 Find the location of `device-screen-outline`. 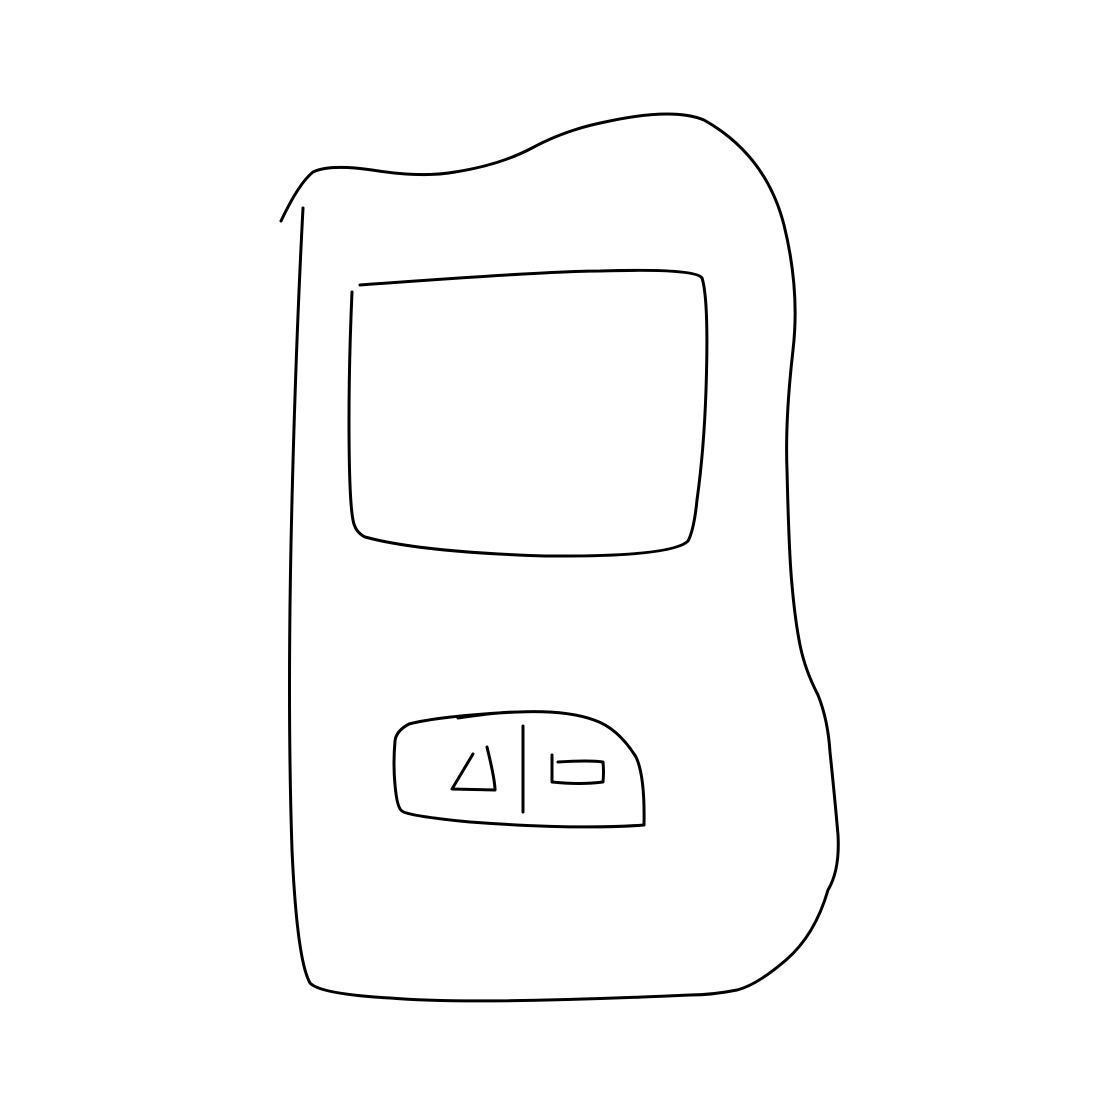

device-screen-outline is located at coordinates (528, 413).